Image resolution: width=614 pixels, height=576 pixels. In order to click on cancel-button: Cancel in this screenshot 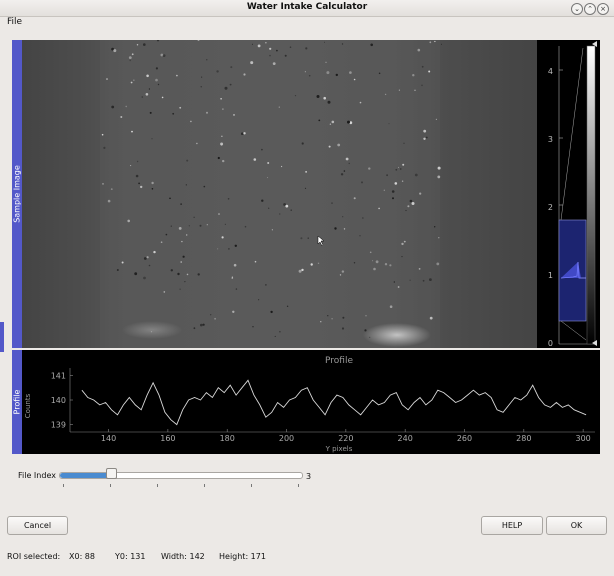, I will do `click(37, 525)`.